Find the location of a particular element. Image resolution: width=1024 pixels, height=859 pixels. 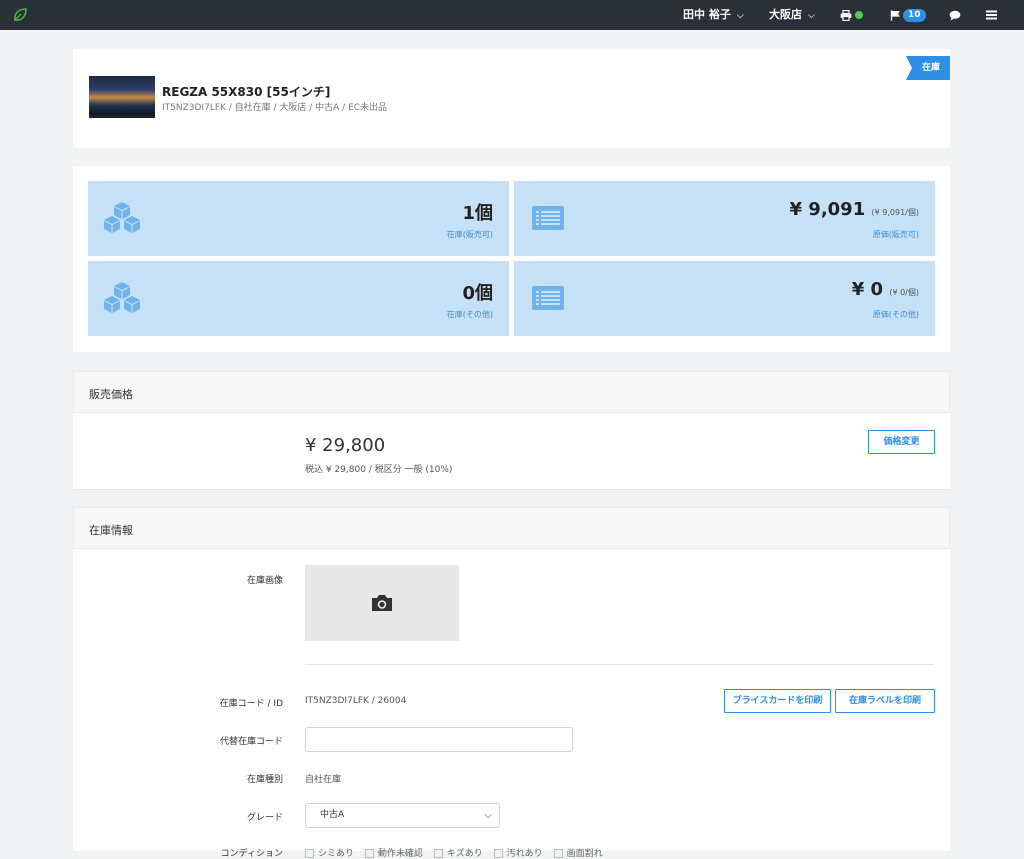

store-name: 大阪店 is located at coordinates (785, 14).